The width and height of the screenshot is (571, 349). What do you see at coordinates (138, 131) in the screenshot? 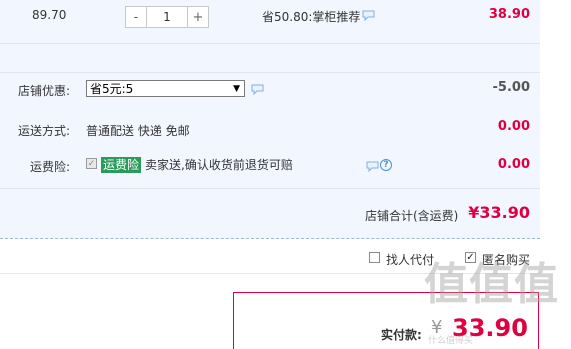
I see `shipping-method-value: 普通配送 快递 免邮` at bounding box center [138, 131].